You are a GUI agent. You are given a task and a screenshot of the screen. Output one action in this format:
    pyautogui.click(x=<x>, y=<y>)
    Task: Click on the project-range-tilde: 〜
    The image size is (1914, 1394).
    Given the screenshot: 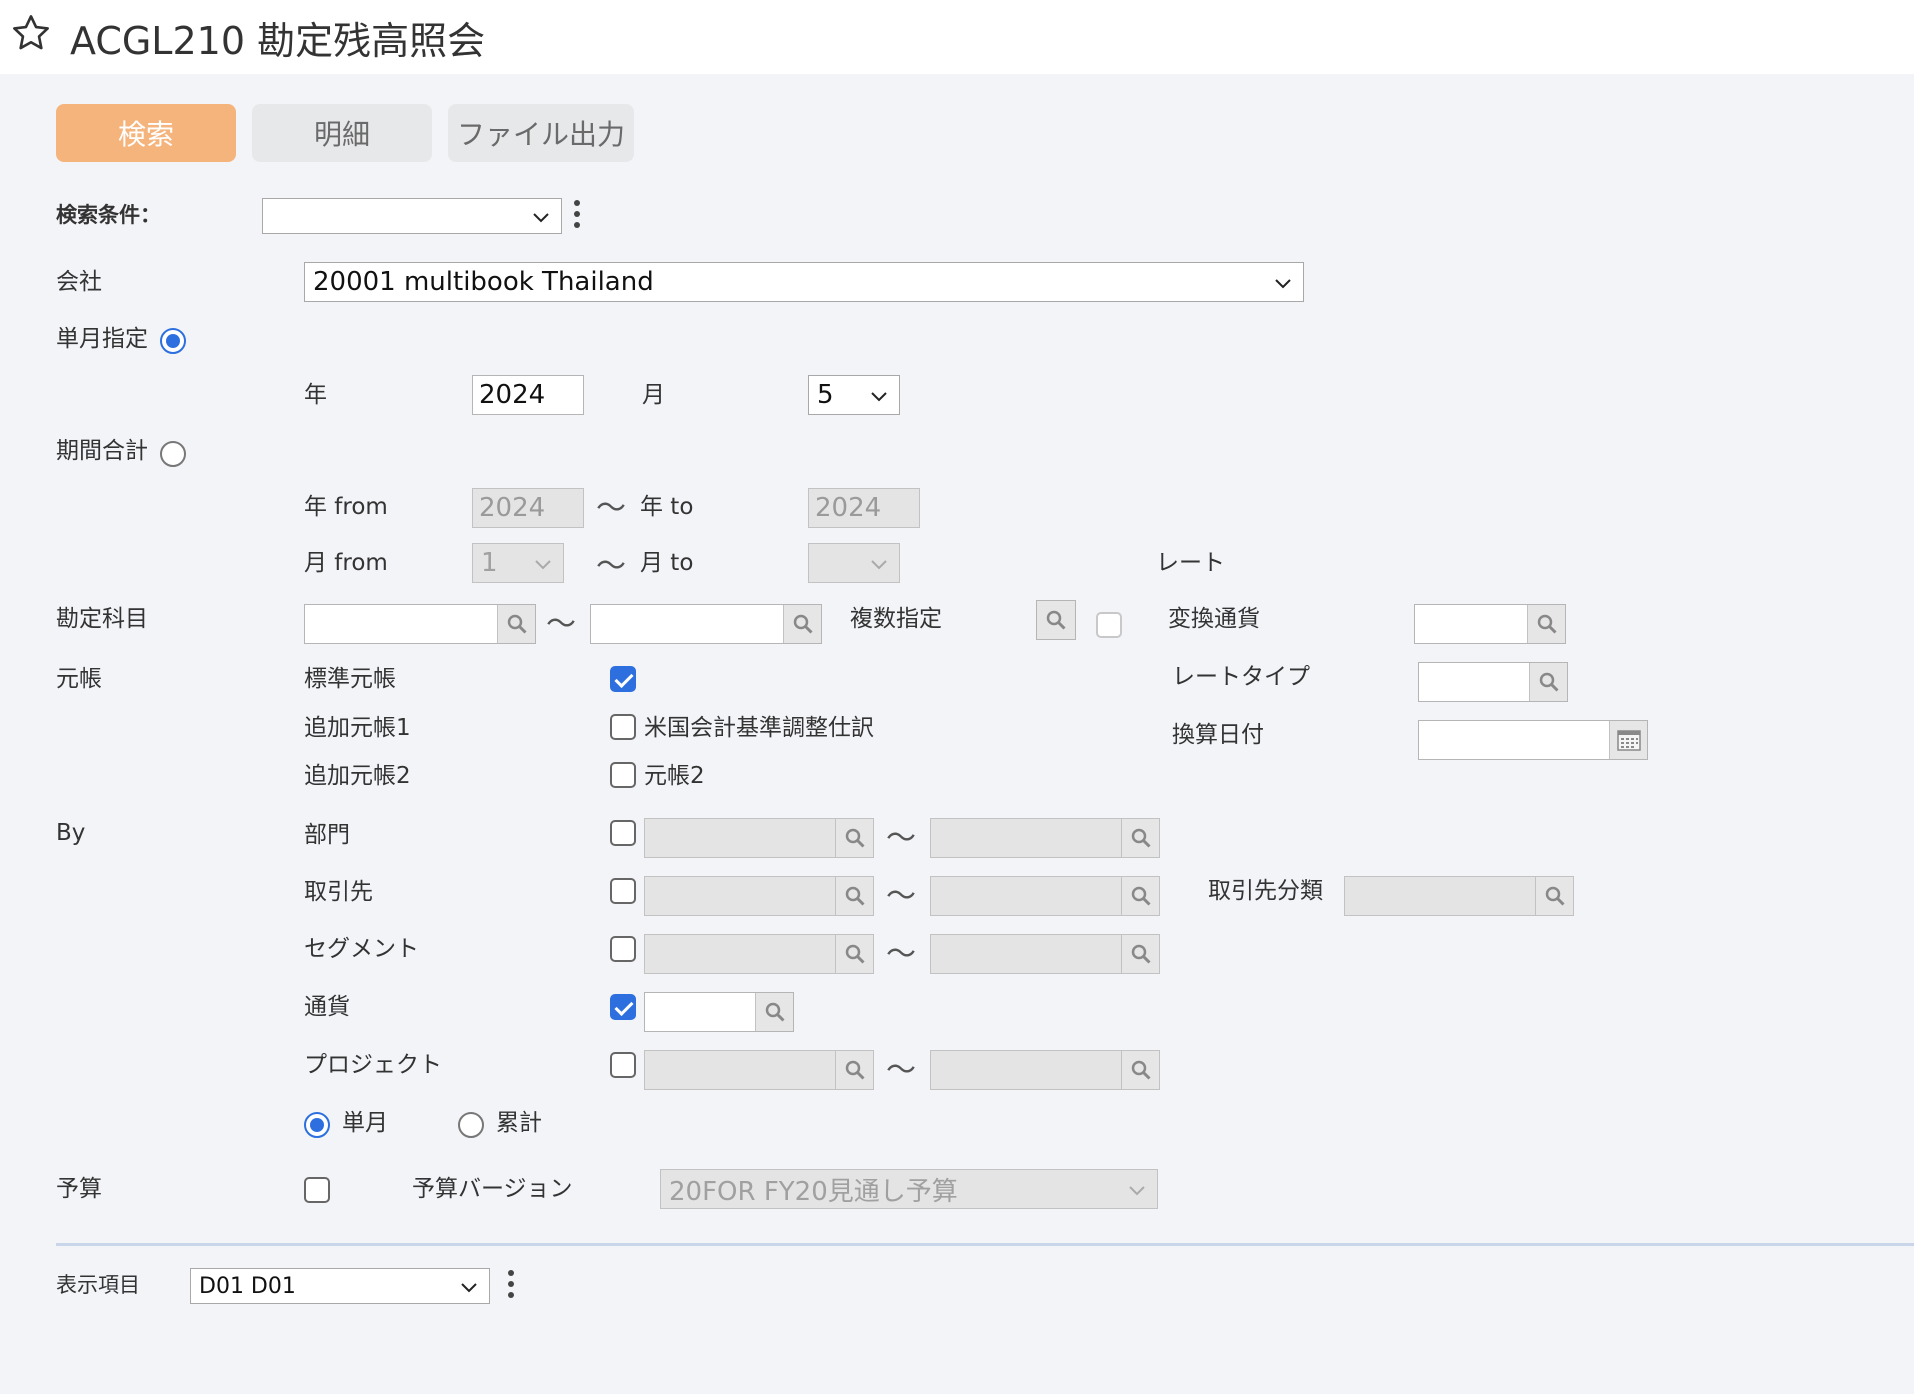 What is the action you would take?
    pyautogui.click(x=901, y=1070)
    